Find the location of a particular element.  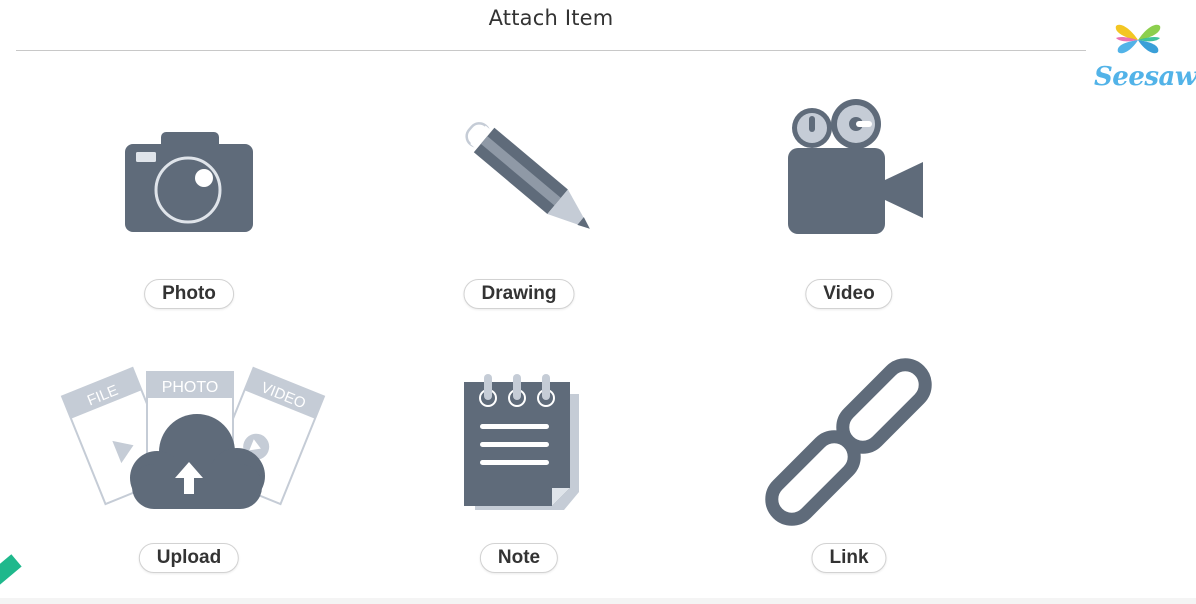

drawing-tile: Drawing is located at coordinates (519, 215).